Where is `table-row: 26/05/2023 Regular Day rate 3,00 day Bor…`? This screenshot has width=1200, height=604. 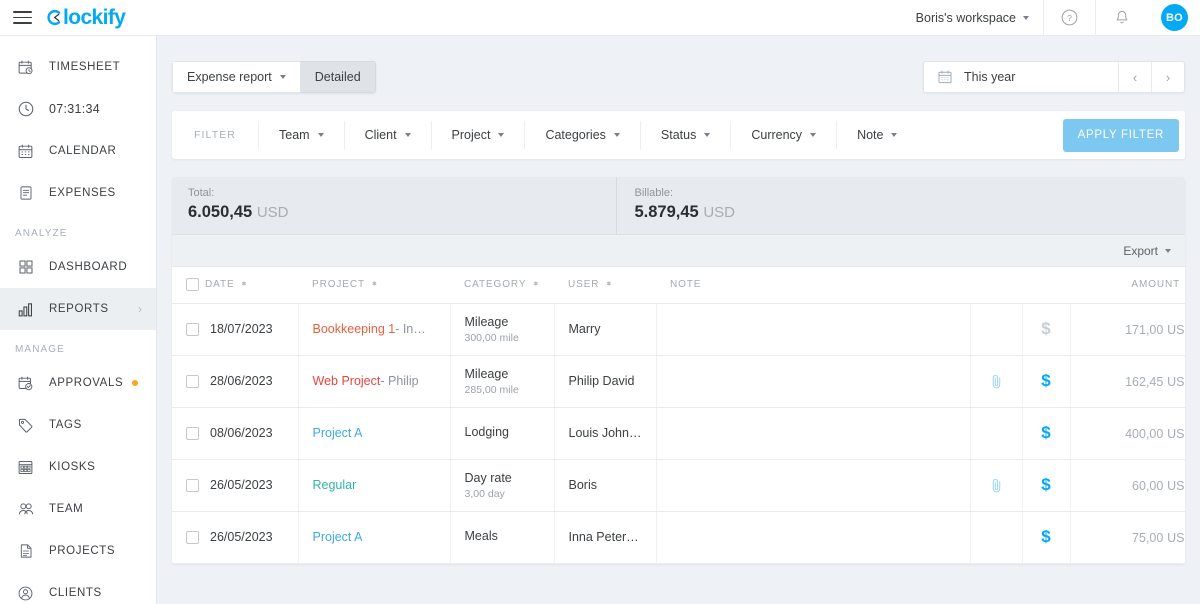 table-row: 26/05/2023 Regular Day rate 3,00 day Bor… is located at coordinates (678, 485).